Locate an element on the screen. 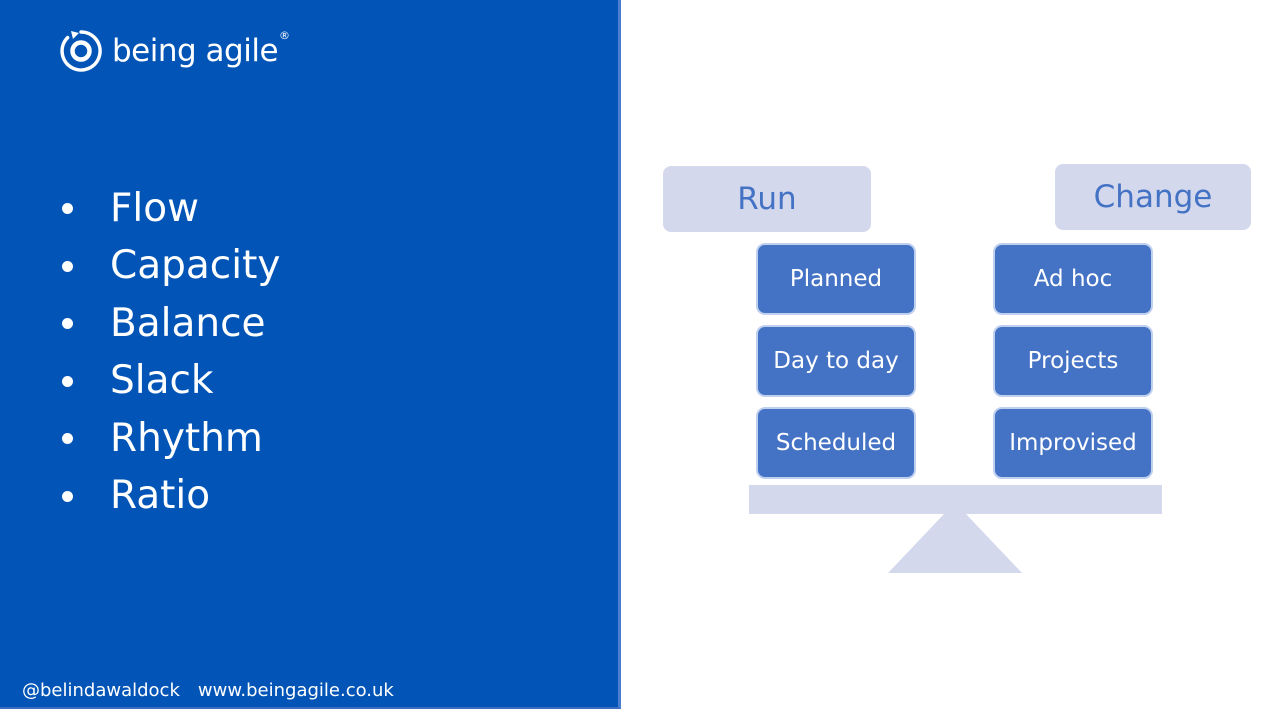 The image size is (1280, 720). change-item-improvised: Improvised is located at coordinates (1073, 443).